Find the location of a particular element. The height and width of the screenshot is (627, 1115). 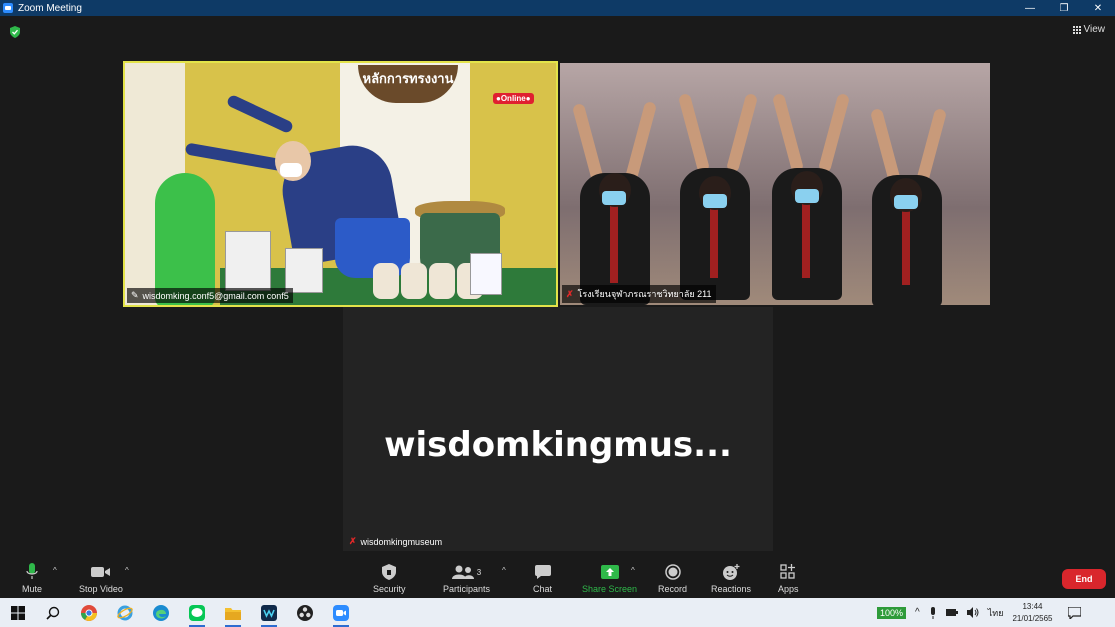

apps-icon is located at coordinates (788, 571).